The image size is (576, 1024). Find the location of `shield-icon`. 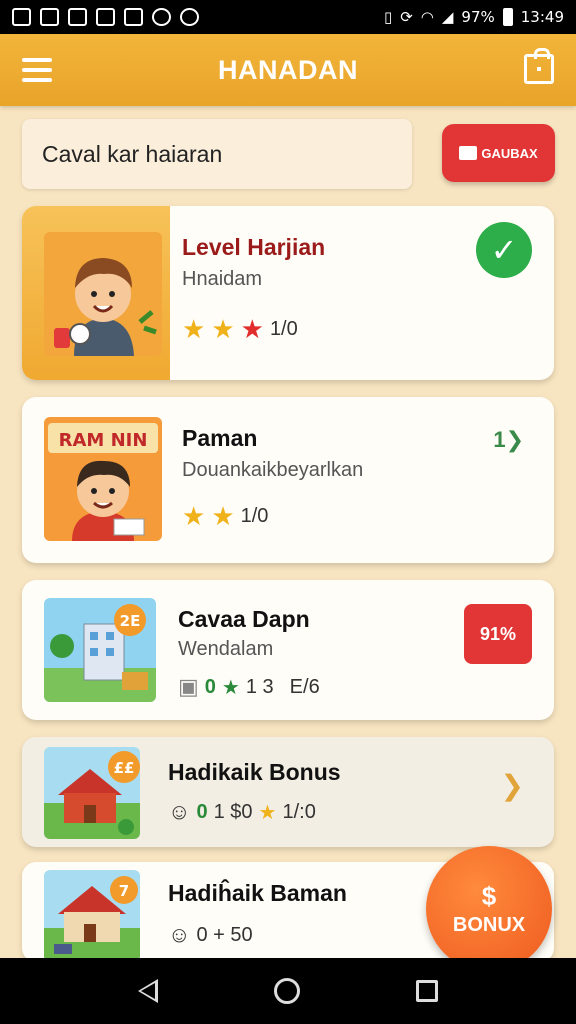

shield-icon is located at coordinates (189, 17).